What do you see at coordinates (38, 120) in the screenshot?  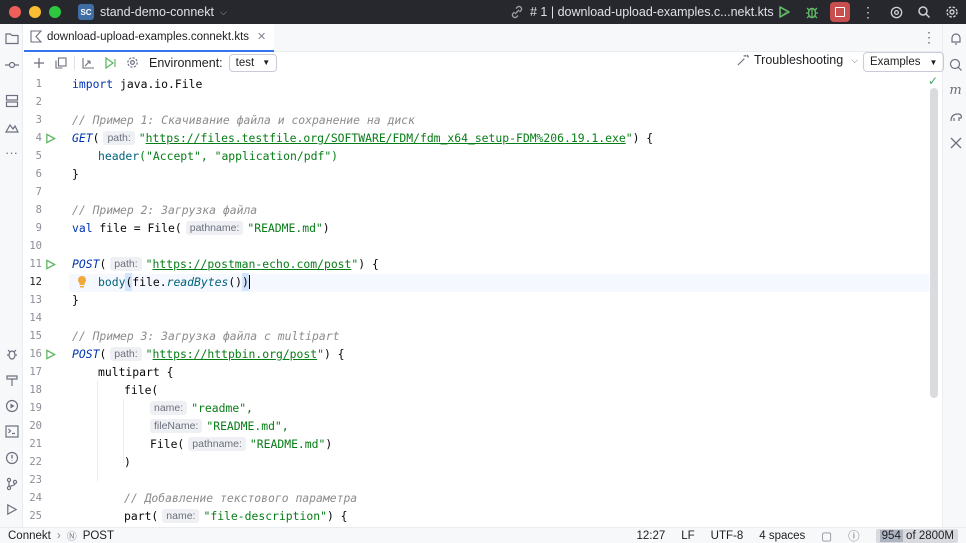 I see `line-number: 3` at bounding box center [38, 120].